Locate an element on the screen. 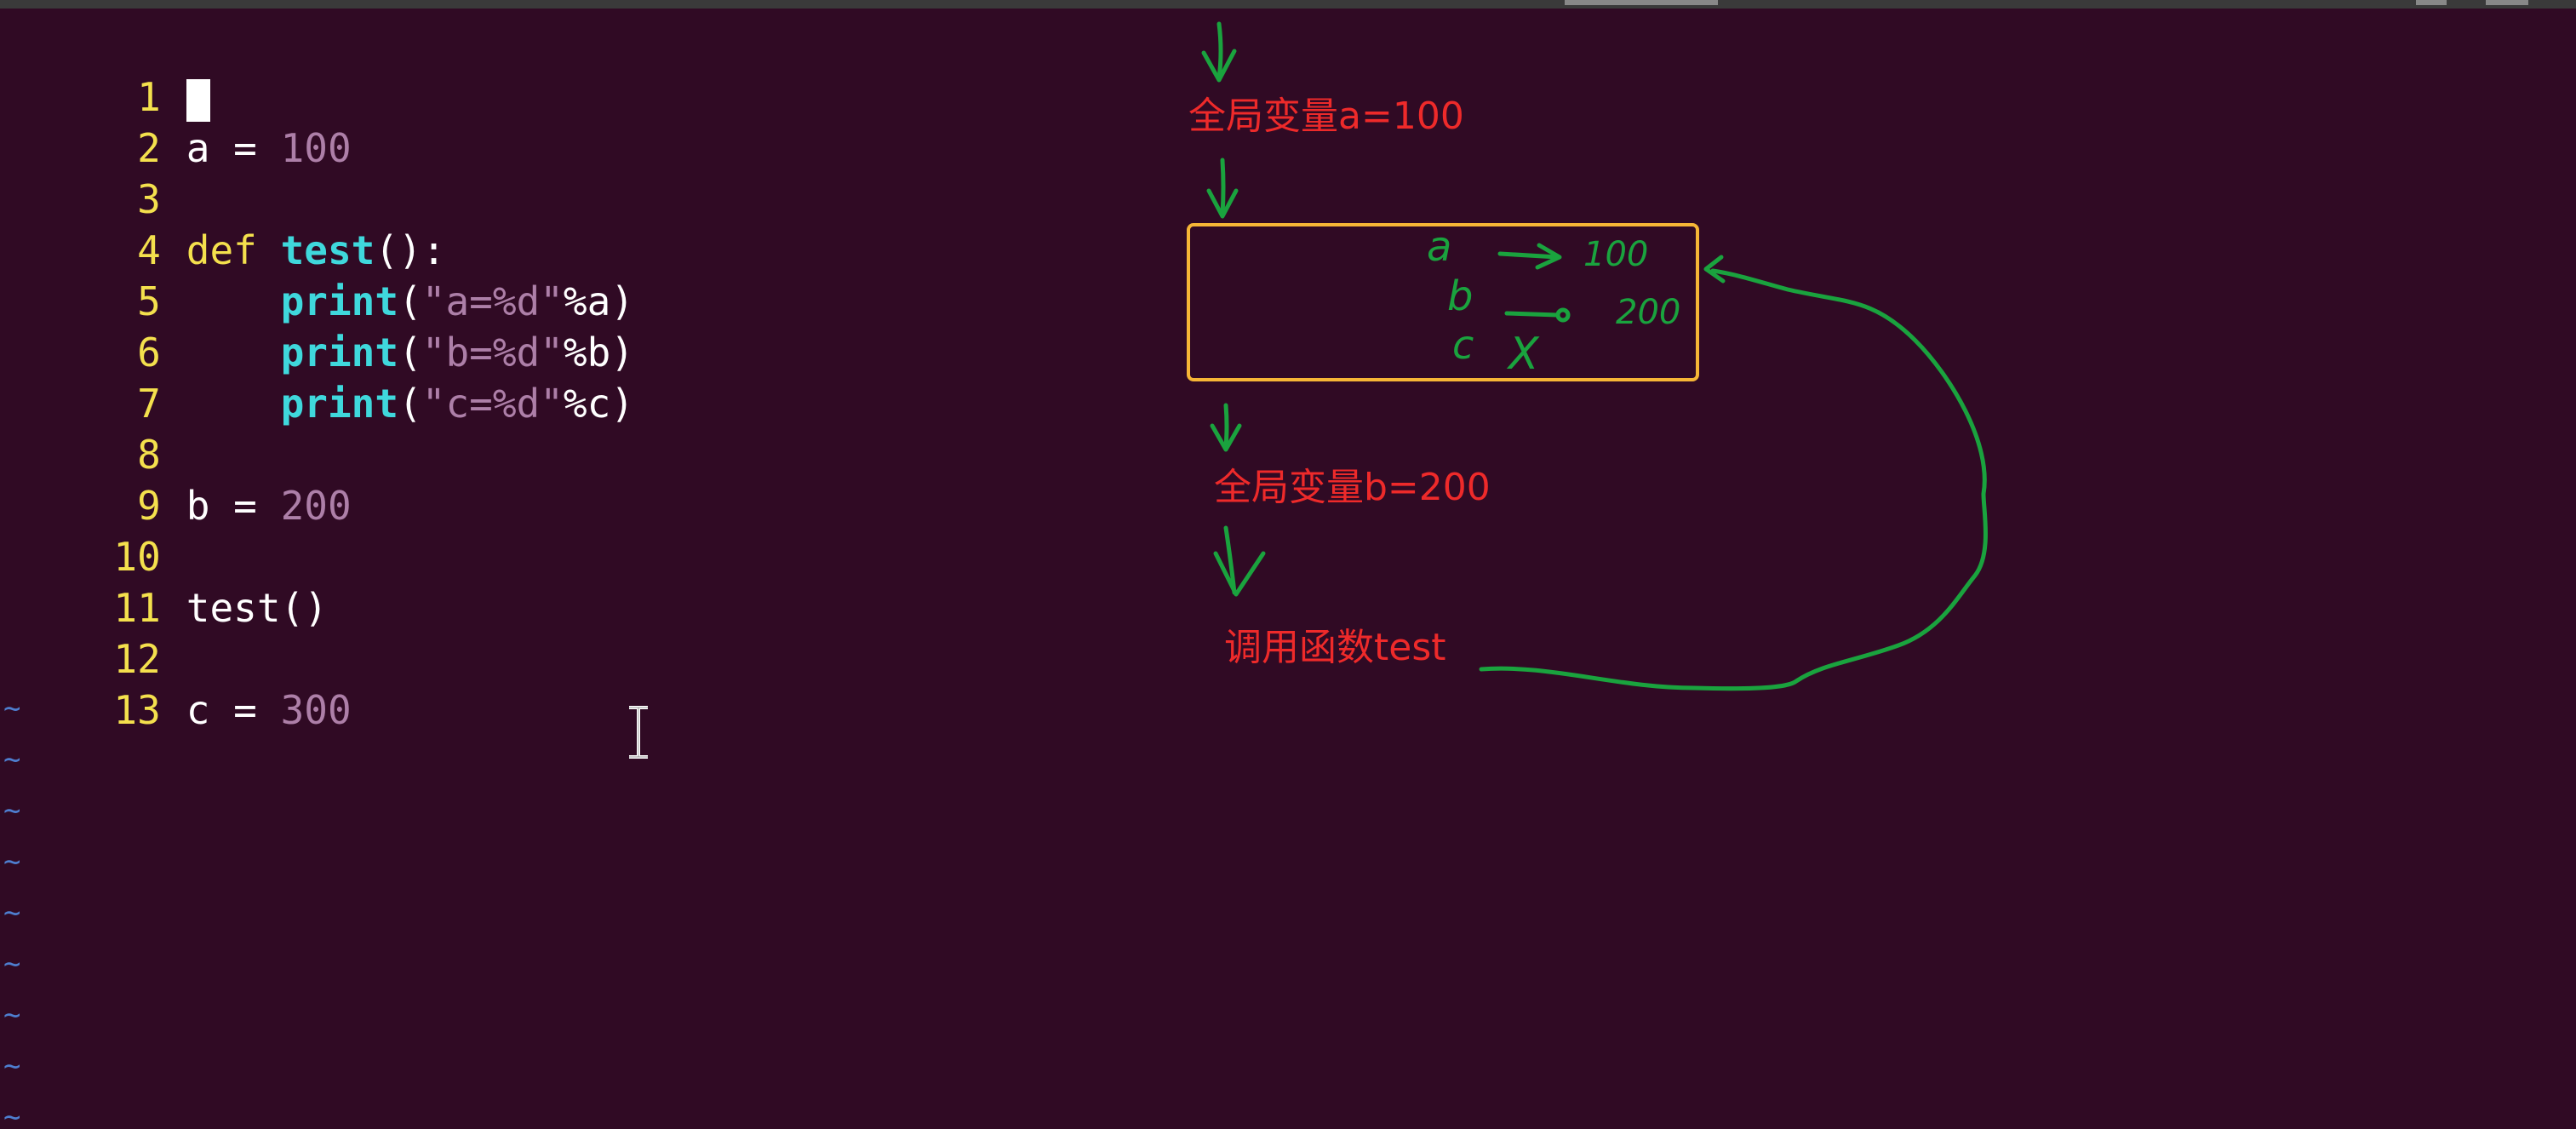  box-val-b: 200 is located at coordinates (1648, 312).